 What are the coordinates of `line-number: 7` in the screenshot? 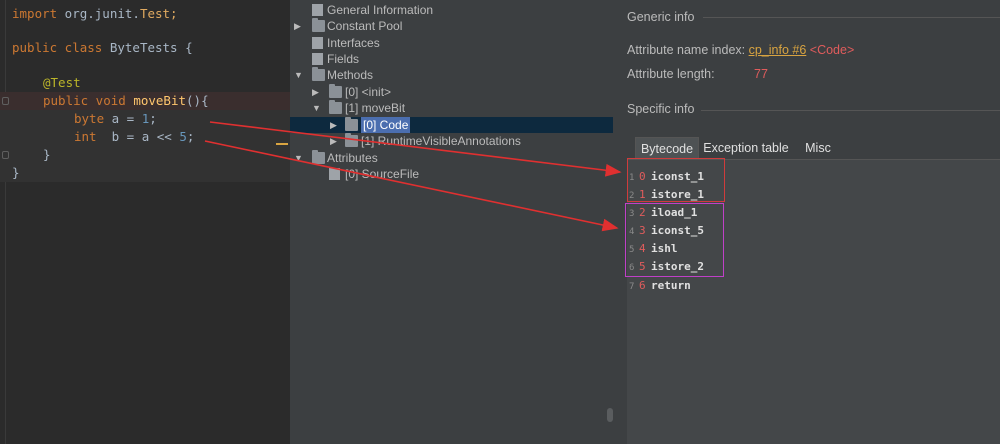 It's located at (632, 287).